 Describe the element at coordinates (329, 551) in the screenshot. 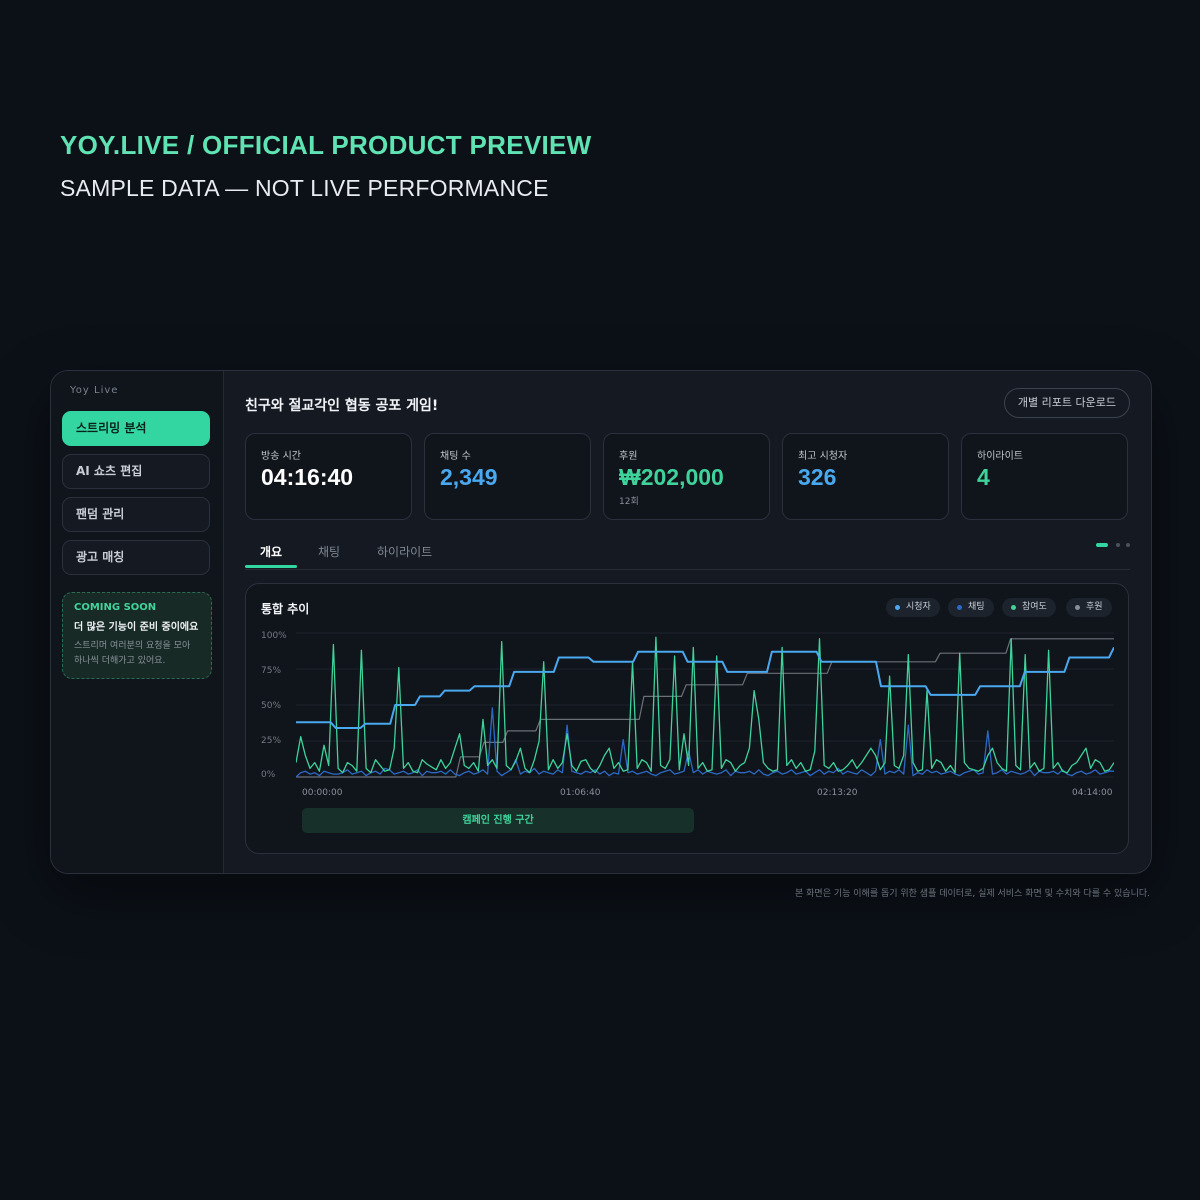

I see `tab-chat: 채팅` at that location.